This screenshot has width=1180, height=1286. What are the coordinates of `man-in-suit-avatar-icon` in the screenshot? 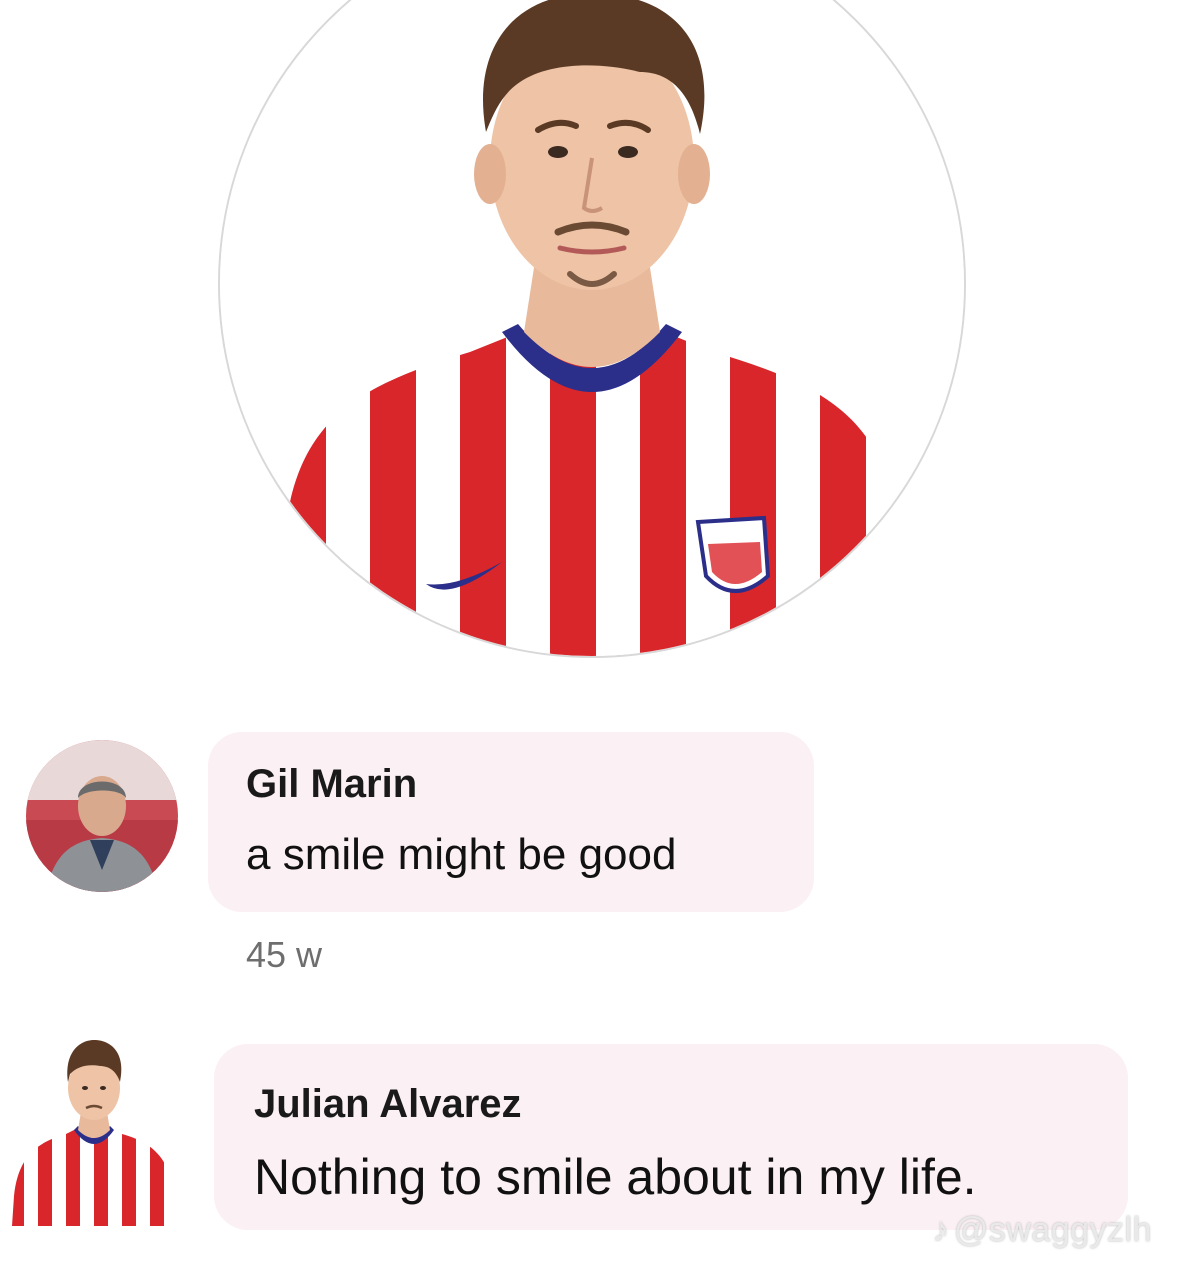 It's located at (102, 816).